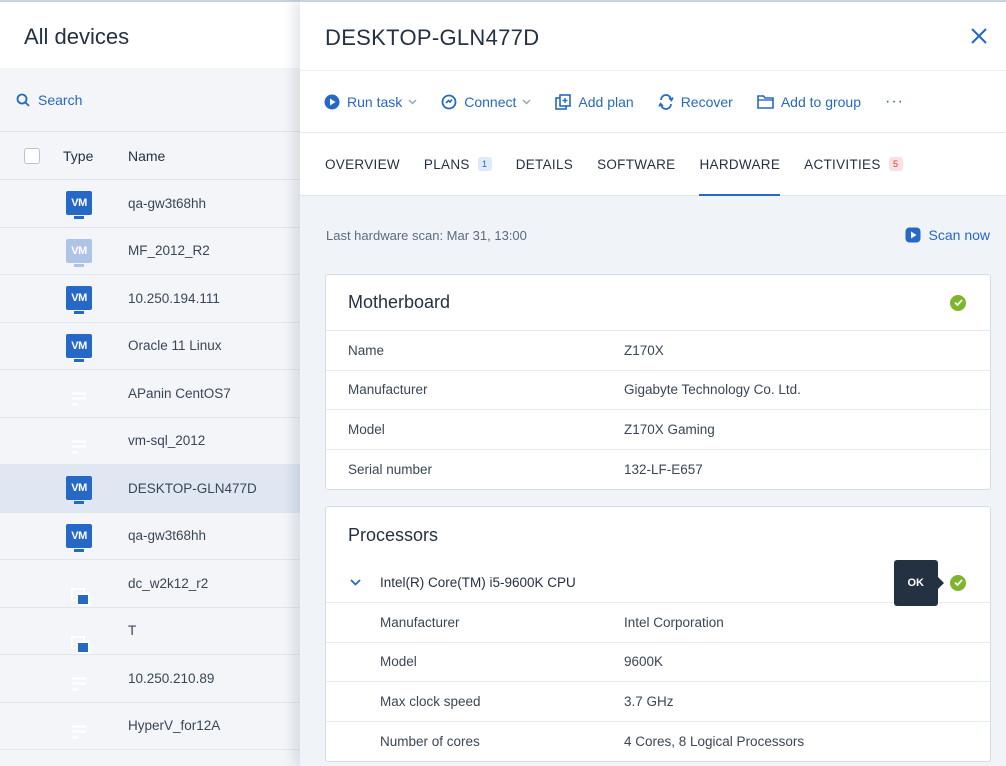 The width and height of the screenshot is (1006, 766). I want to click on select-all-checkbox, so click(32, 155).